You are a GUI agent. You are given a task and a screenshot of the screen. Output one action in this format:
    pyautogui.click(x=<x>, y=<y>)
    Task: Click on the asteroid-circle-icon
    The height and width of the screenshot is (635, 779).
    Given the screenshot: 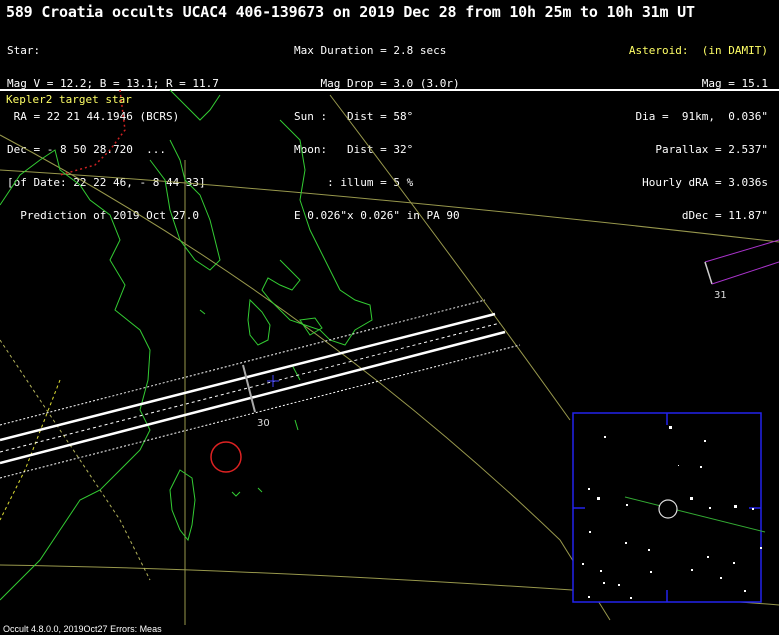 What is the action you would take?
    pyautogui.click(x=668, y=509)
    